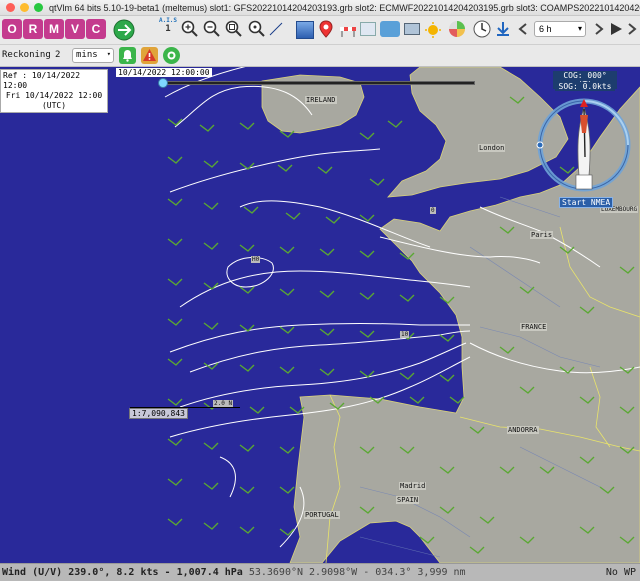 The height and width of the screenshot is (581, 640). Describe the element at coordinates (33, 29) in the screenshot. I see `color-button-r: R` at that location.